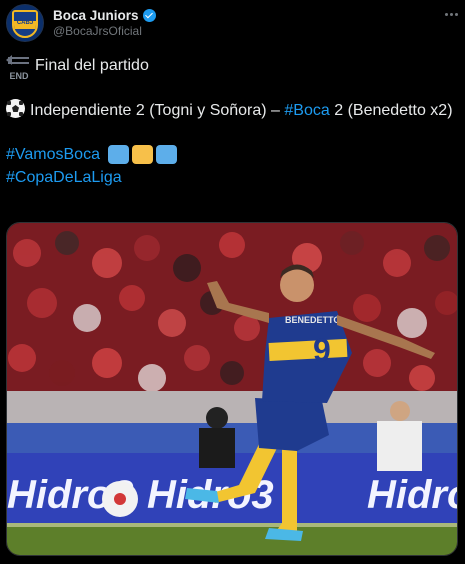  What do you see at coordinates (97, 31) in the screenshot?
I see `author-handle: @BocaJrsOficial` at bounding box center [97, 31].